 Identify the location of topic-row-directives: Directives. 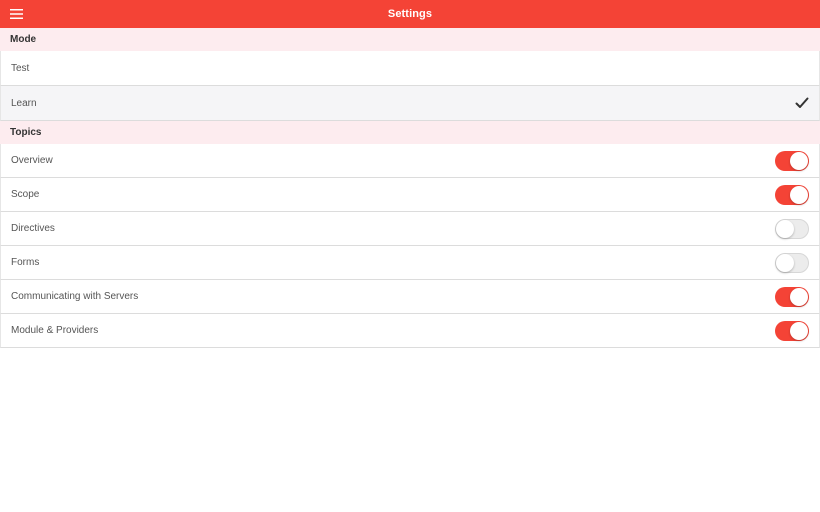
(410, 229).